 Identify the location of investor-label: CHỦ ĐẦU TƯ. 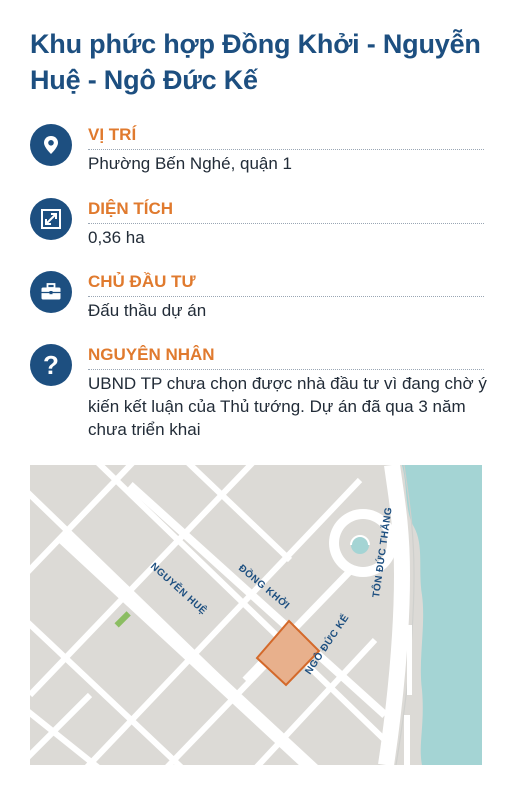
(286, 284).